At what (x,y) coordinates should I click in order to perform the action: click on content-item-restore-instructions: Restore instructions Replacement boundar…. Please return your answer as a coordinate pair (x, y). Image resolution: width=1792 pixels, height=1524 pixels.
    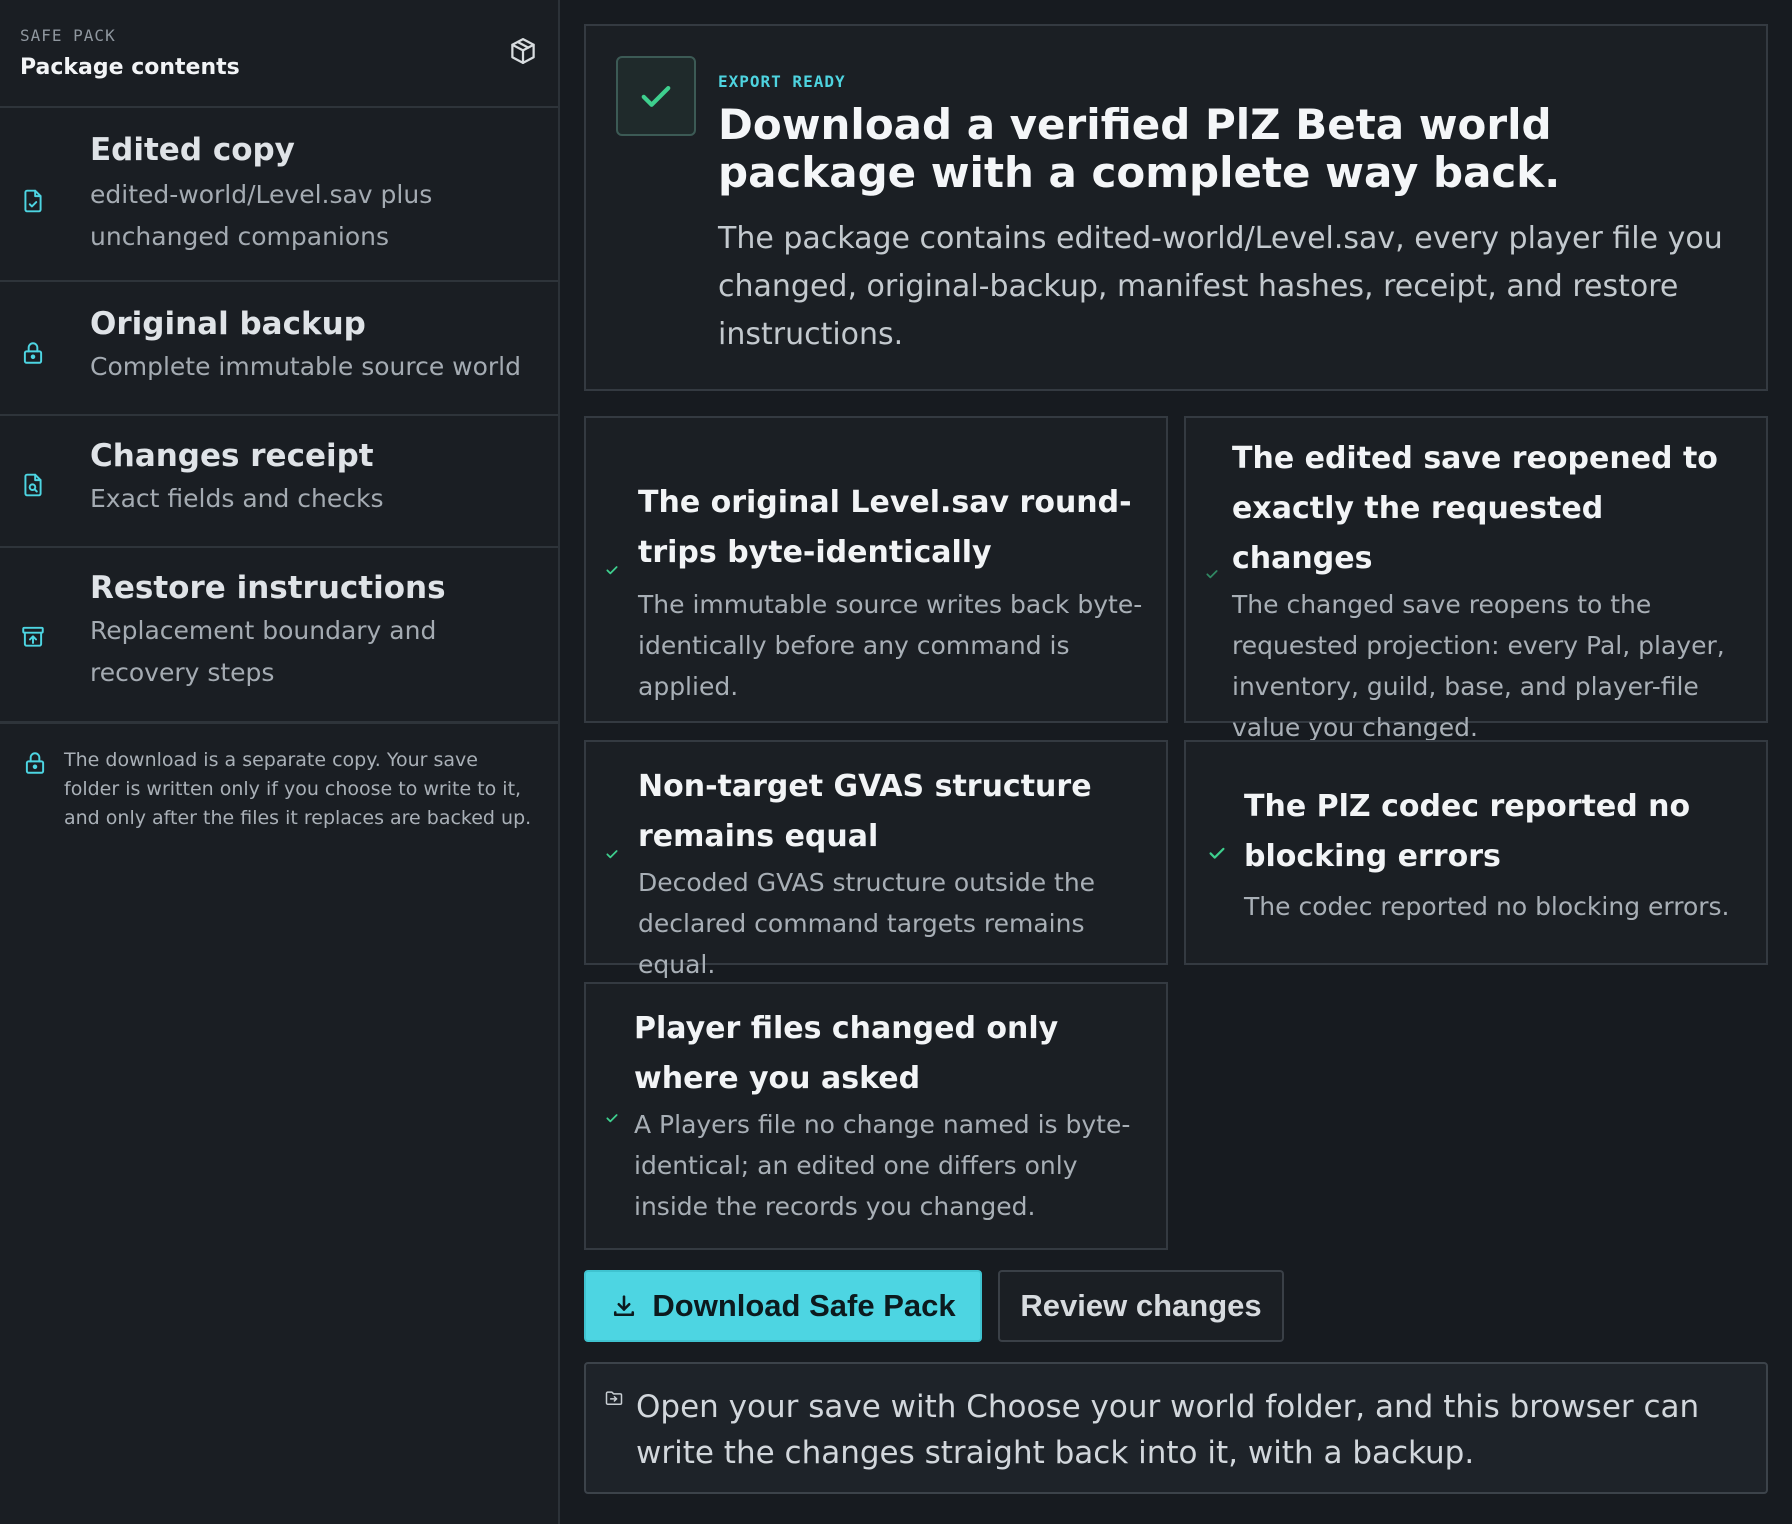
    Looking at the image, I should click on (279, 636).